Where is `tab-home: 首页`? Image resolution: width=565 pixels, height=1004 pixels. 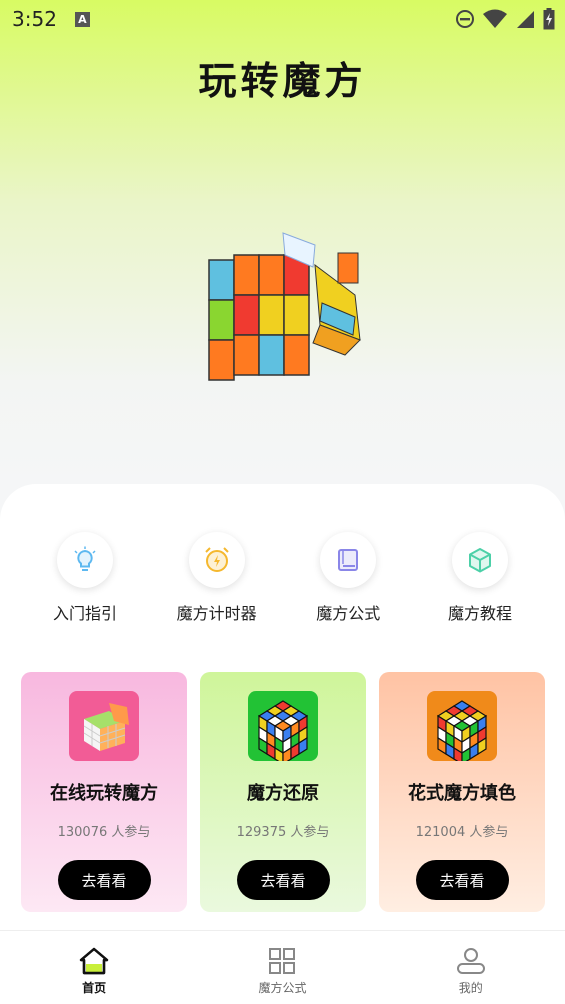
tab-home: 首页 is located at coordinates (94, 967).